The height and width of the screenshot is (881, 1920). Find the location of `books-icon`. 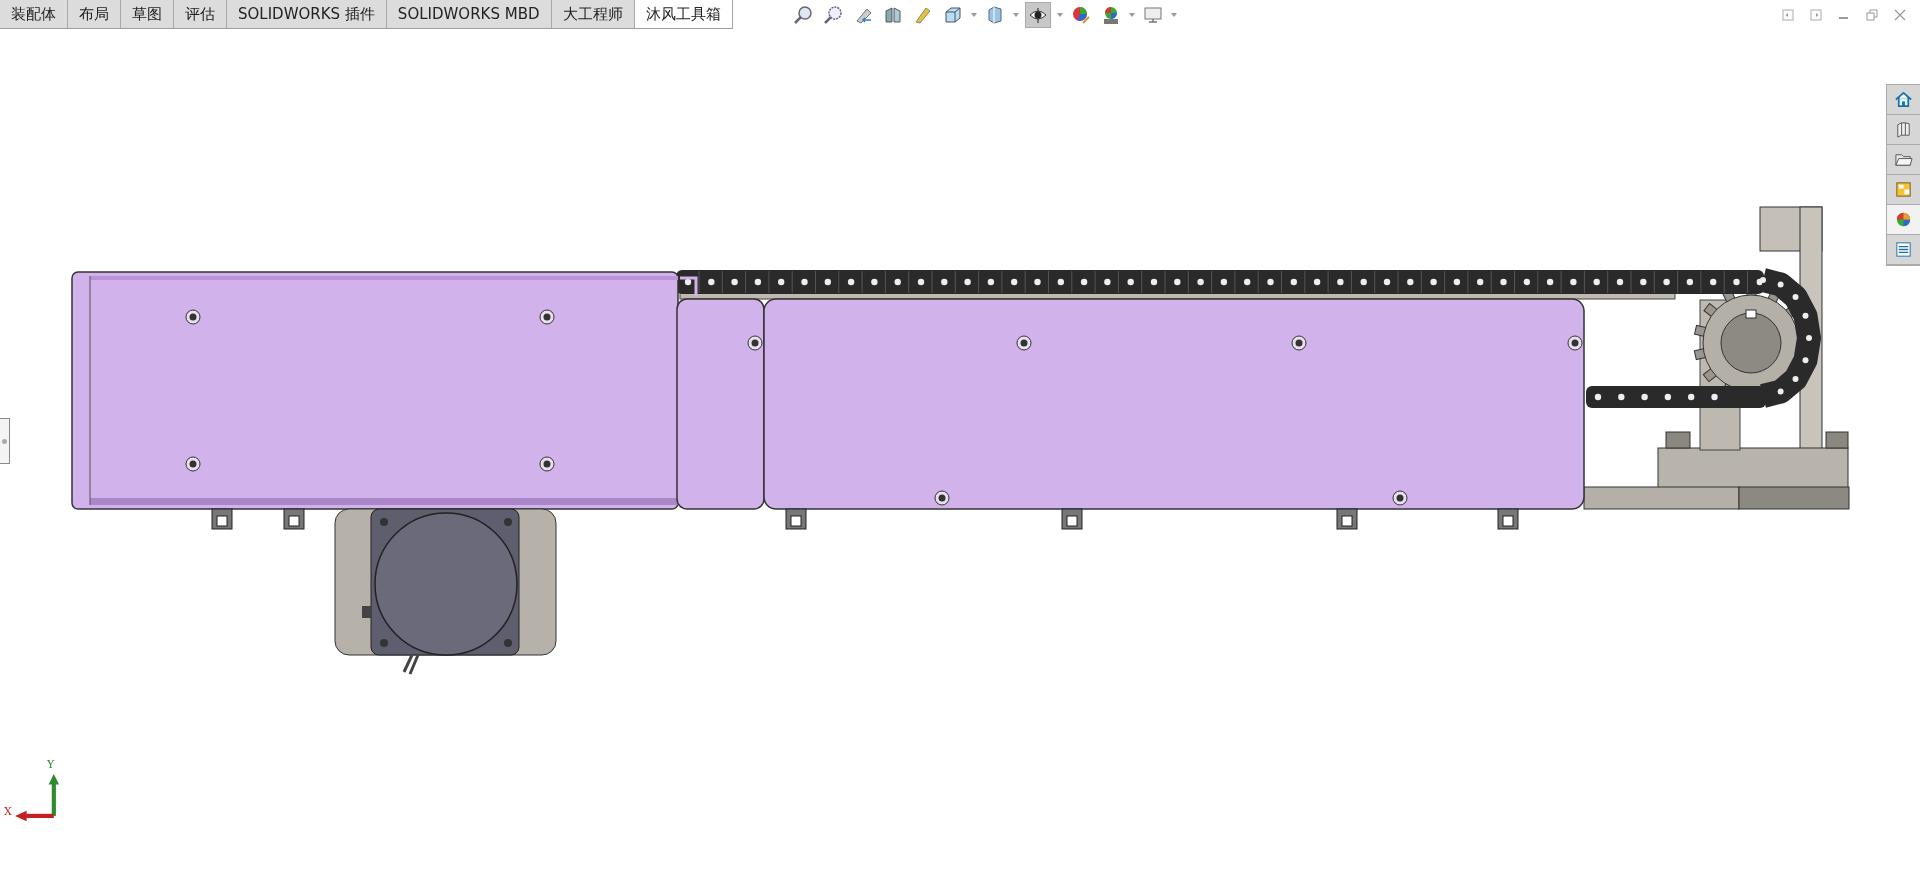

books-icon is located at coordinates (1903, 130).